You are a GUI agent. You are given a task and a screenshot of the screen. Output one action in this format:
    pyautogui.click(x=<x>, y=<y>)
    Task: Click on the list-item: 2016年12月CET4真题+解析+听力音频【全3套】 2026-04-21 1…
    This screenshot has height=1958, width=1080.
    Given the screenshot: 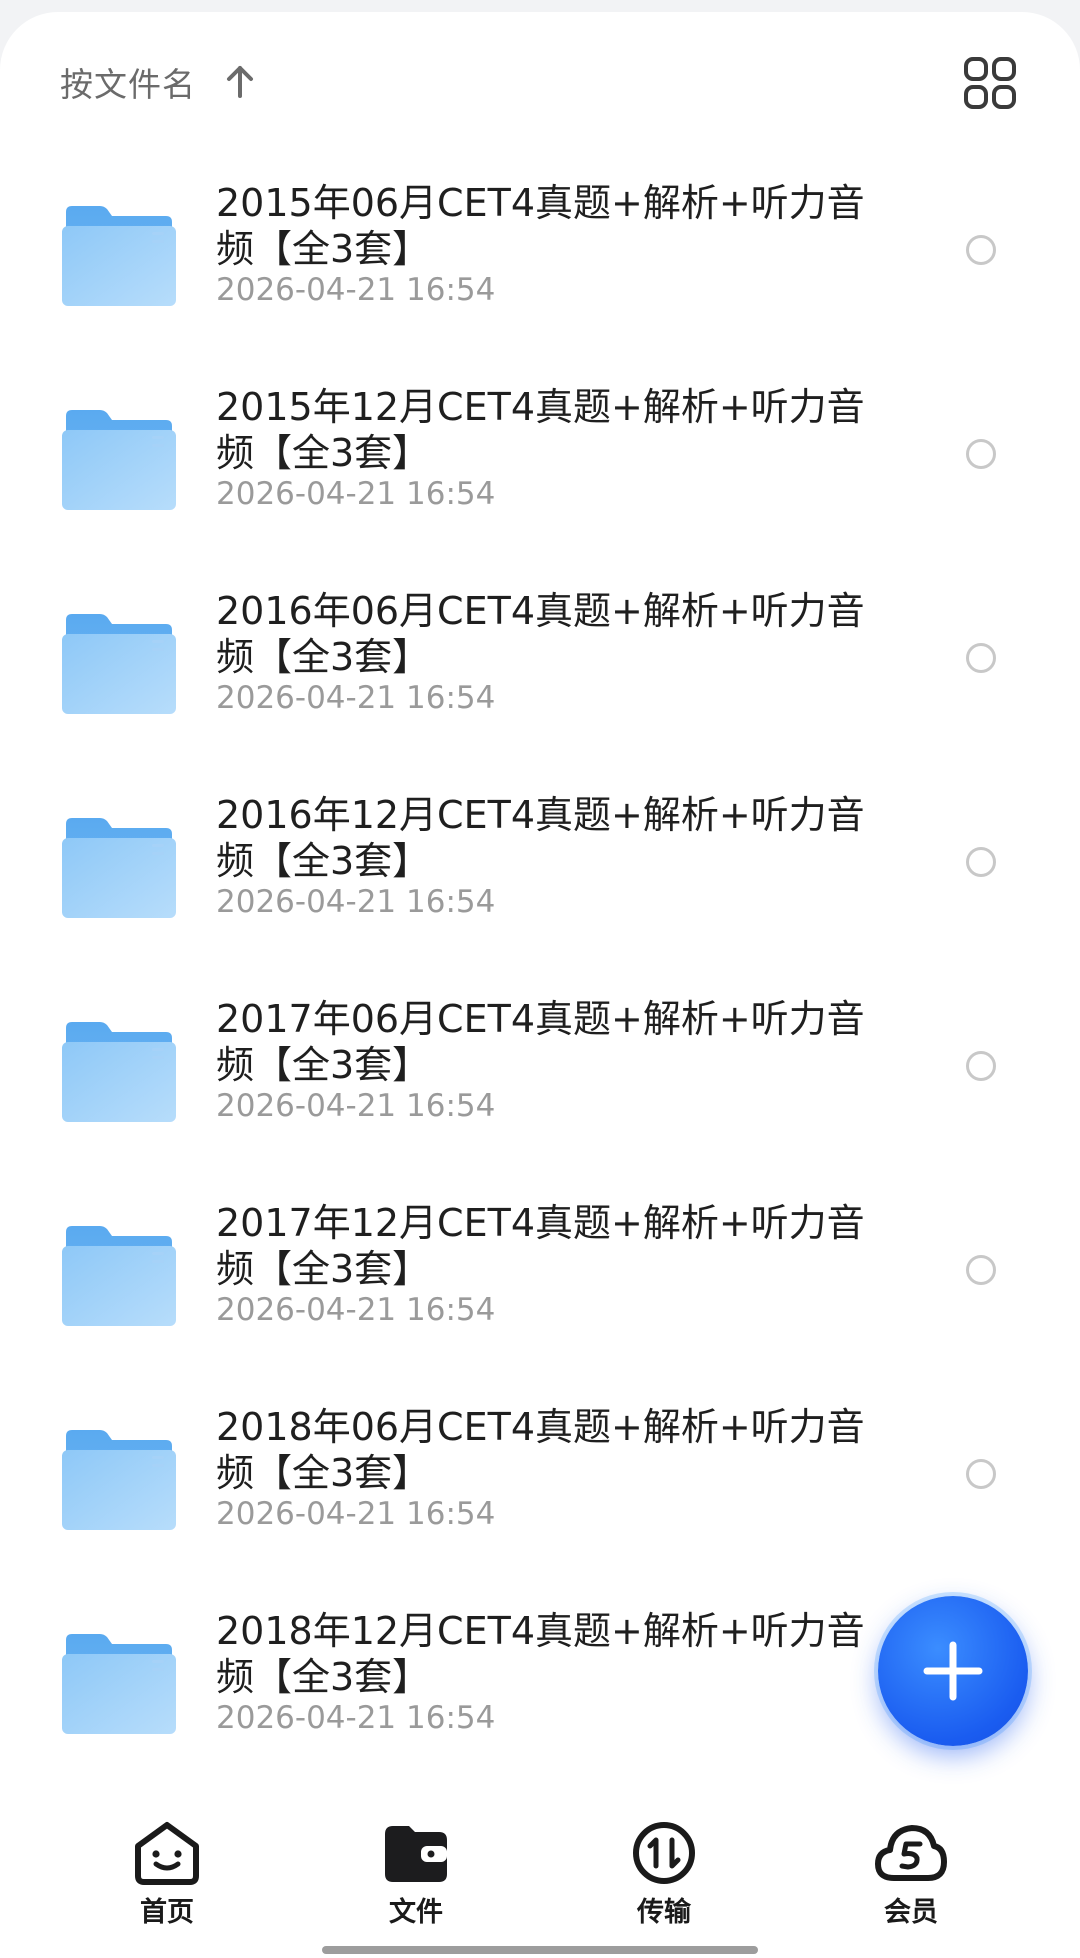 What is the action you would take?
    pyautogui.click(x=540, y=866)
    